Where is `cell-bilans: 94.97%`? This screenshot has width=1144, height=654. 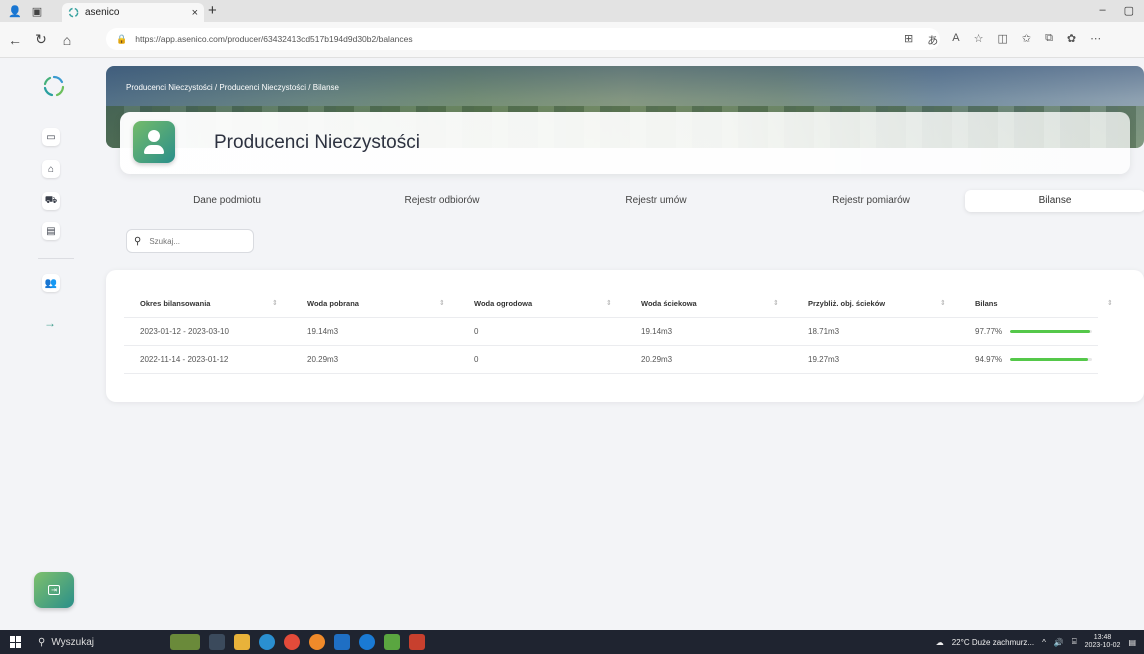 cell-bilans: 94.97% is located at coordinates (989, 359).